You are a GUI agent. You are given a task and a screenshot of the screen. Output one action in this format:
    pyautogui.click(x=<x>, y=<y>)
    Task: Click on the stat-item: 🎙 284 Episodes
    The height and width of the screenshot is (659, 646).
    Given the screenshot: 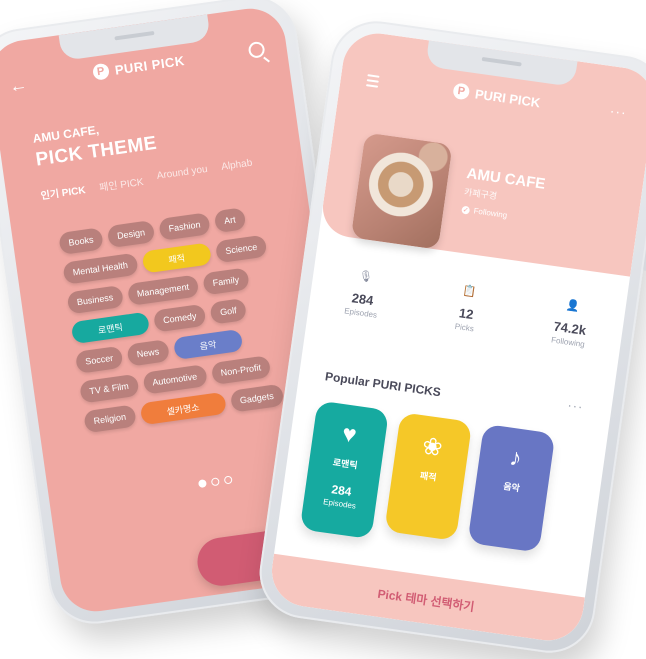 What is the action you would take?
    pyautogui.click(x=363, y=293)
    